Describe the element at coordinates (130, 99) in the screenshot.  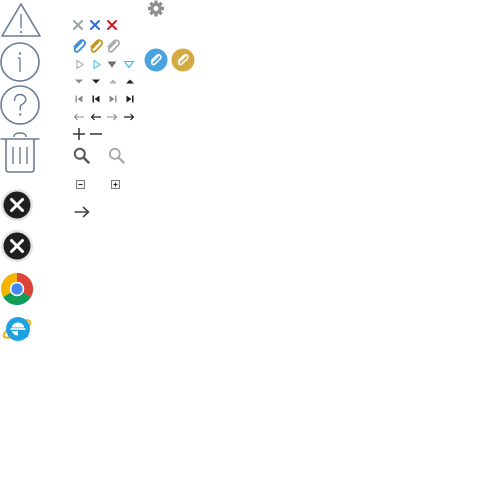
I see `skip-last-dark-icon` at that location.